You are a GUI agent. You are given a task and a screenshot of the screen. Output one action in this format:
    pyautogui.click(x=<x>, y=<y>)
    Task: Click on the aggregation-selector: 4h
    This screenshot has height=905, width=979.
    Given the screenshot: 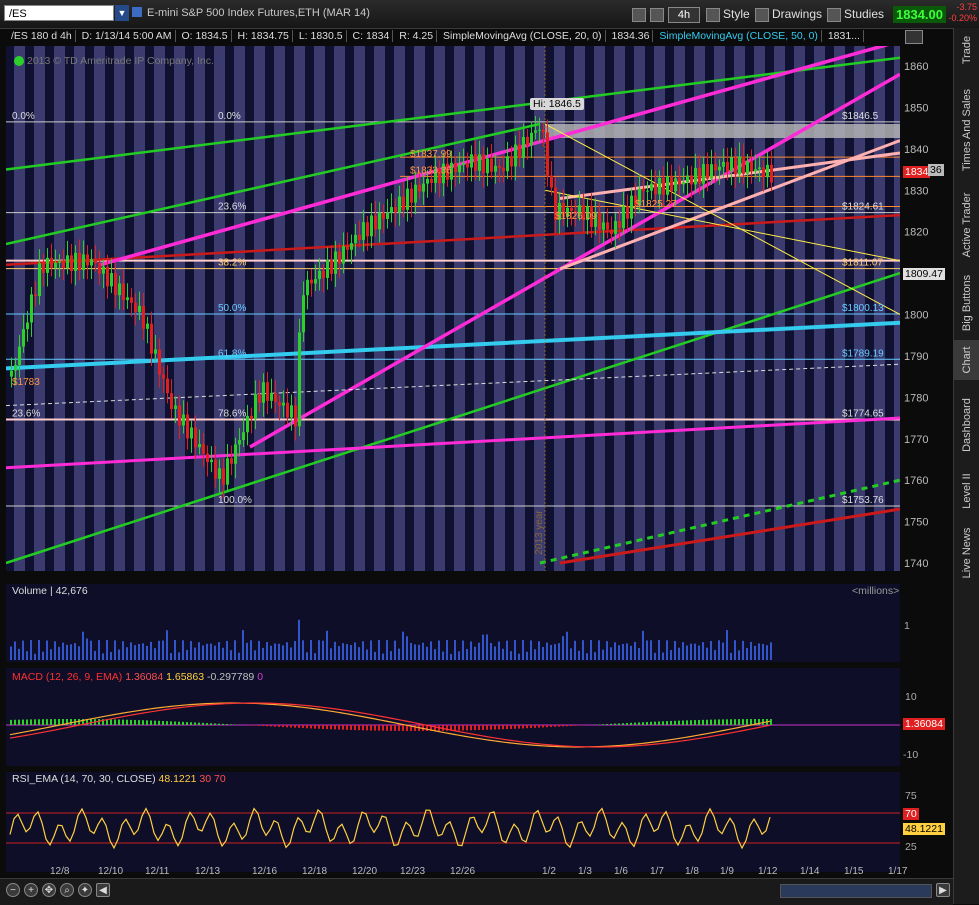 What is the action you would take?
    pyautogui.click(x=684, y=15)
    